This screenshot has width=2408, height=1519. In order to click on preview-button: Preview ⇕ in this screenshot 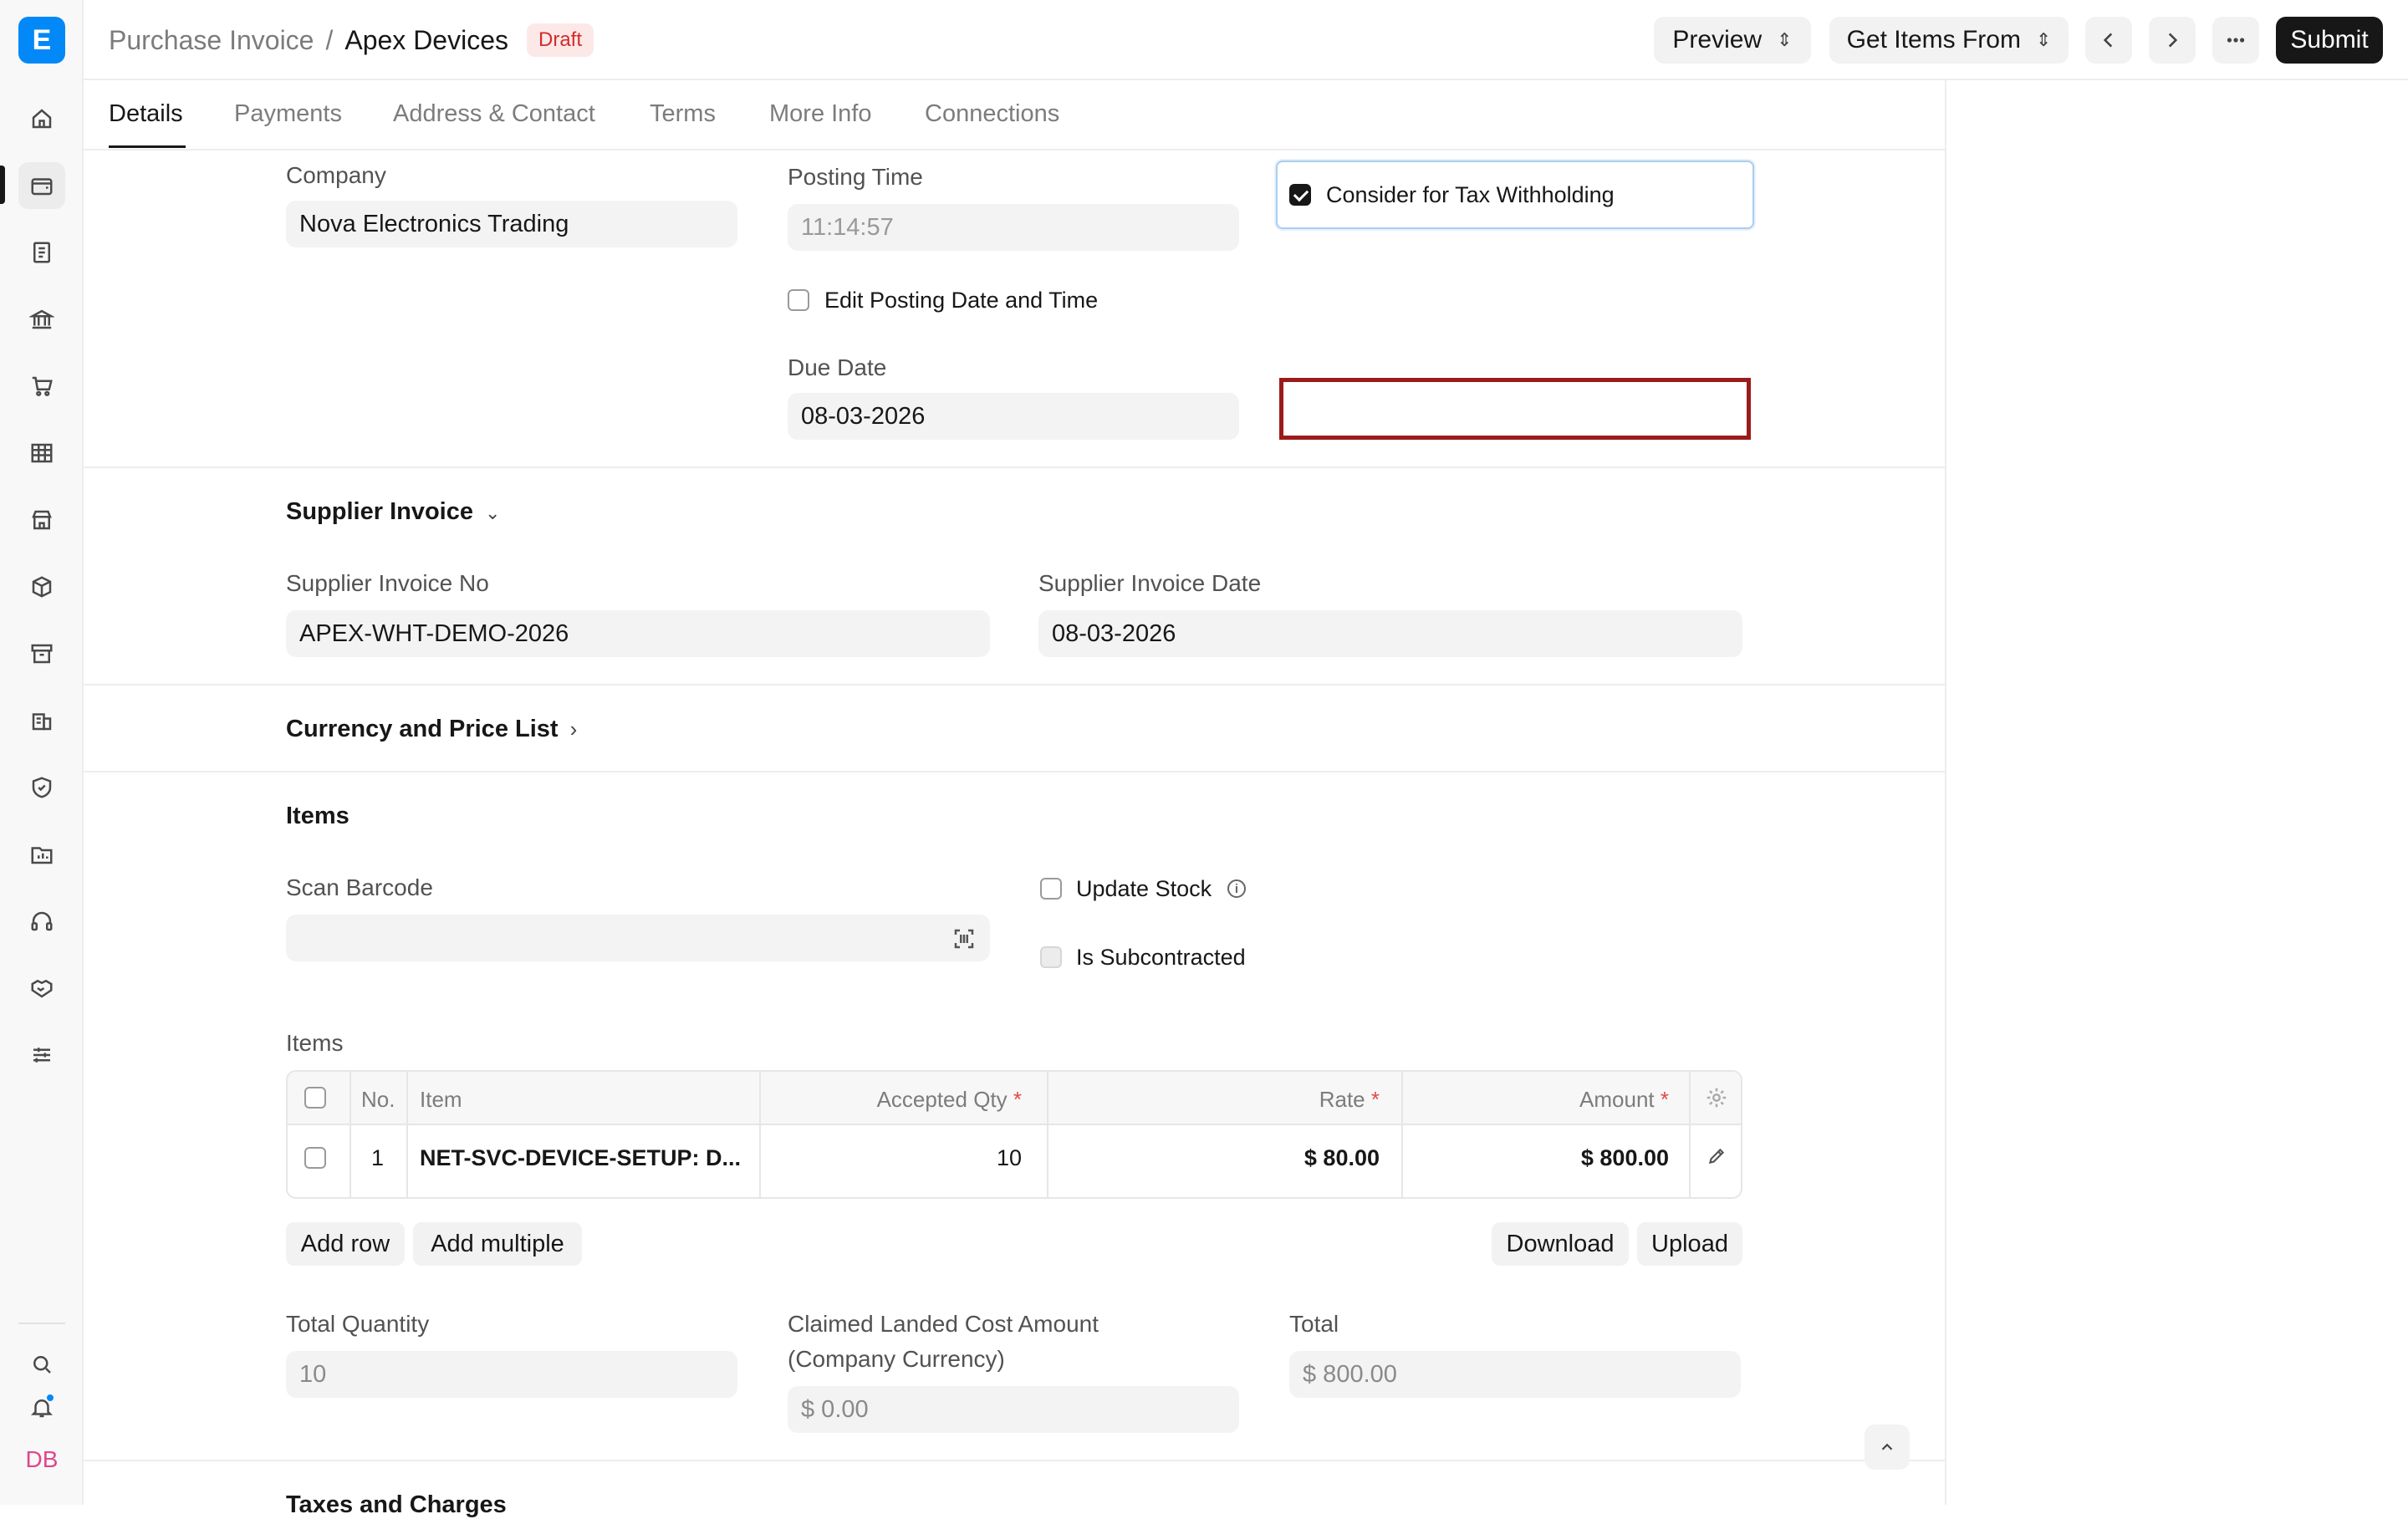, I will do `click(1732, 40)`.